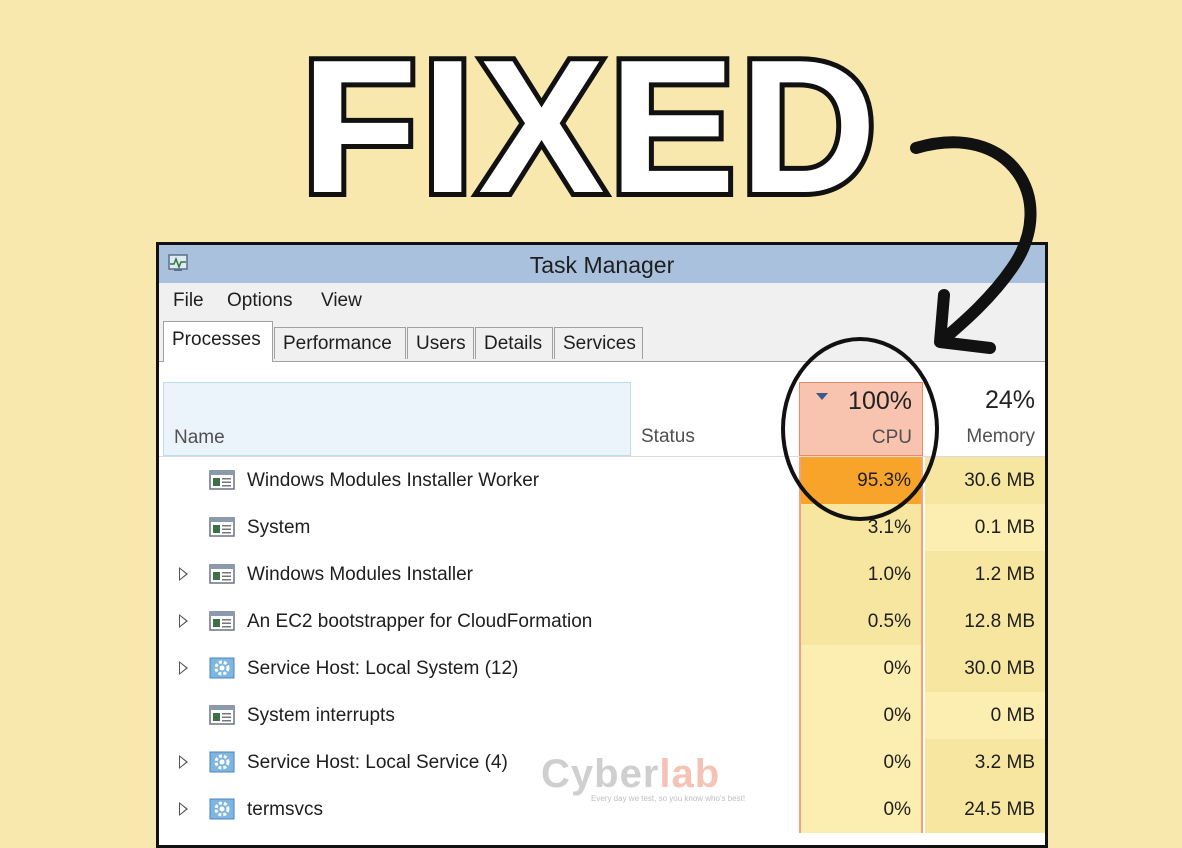 This screenshot has width=1182, height=848. What do you see at coordinates (188, 301) in the screenshot?
I see `menu-file: File` at bounding box center [188, 301].